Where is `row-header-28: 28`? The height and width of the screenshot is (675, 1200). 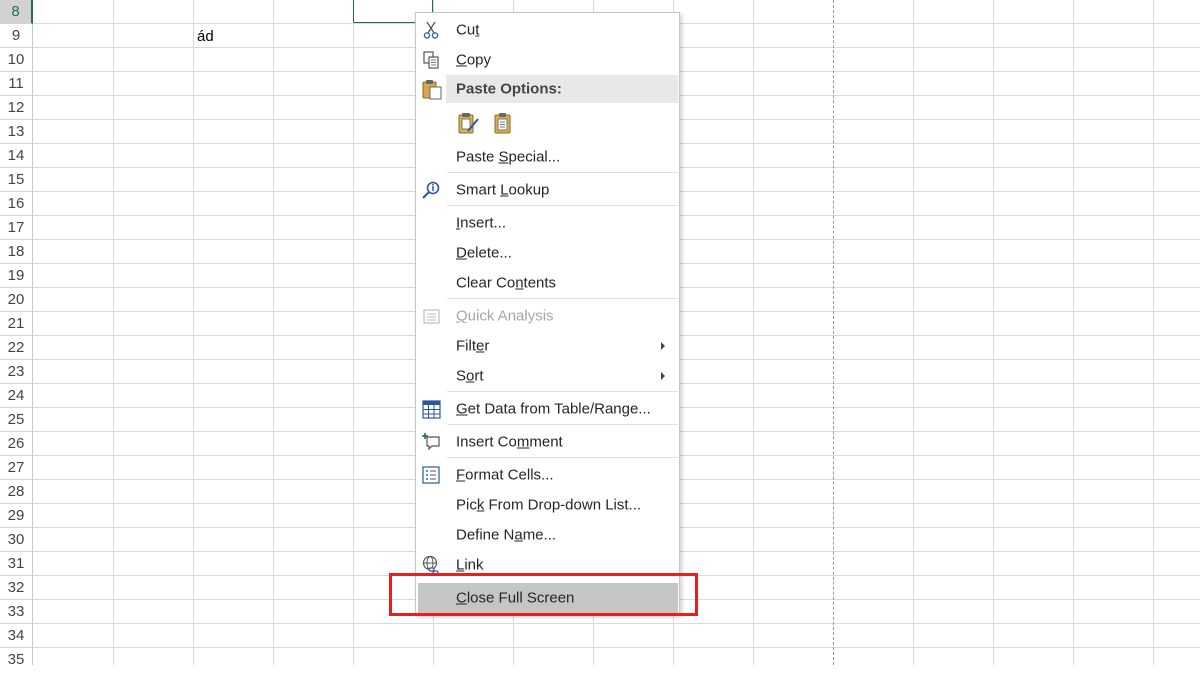
row-header-28: 28 is located at coordinates (16, 492).